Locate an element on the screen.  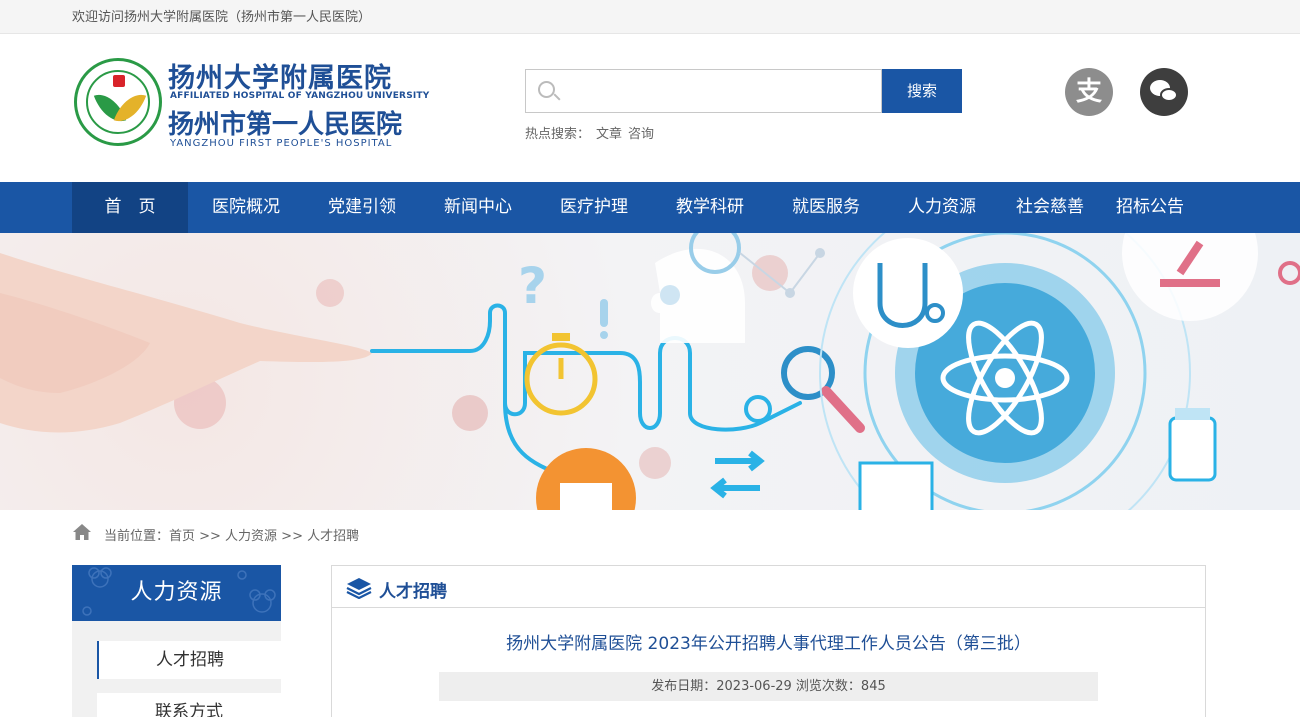
section-title: 人才招聘 is located at coordinates (413, 592).